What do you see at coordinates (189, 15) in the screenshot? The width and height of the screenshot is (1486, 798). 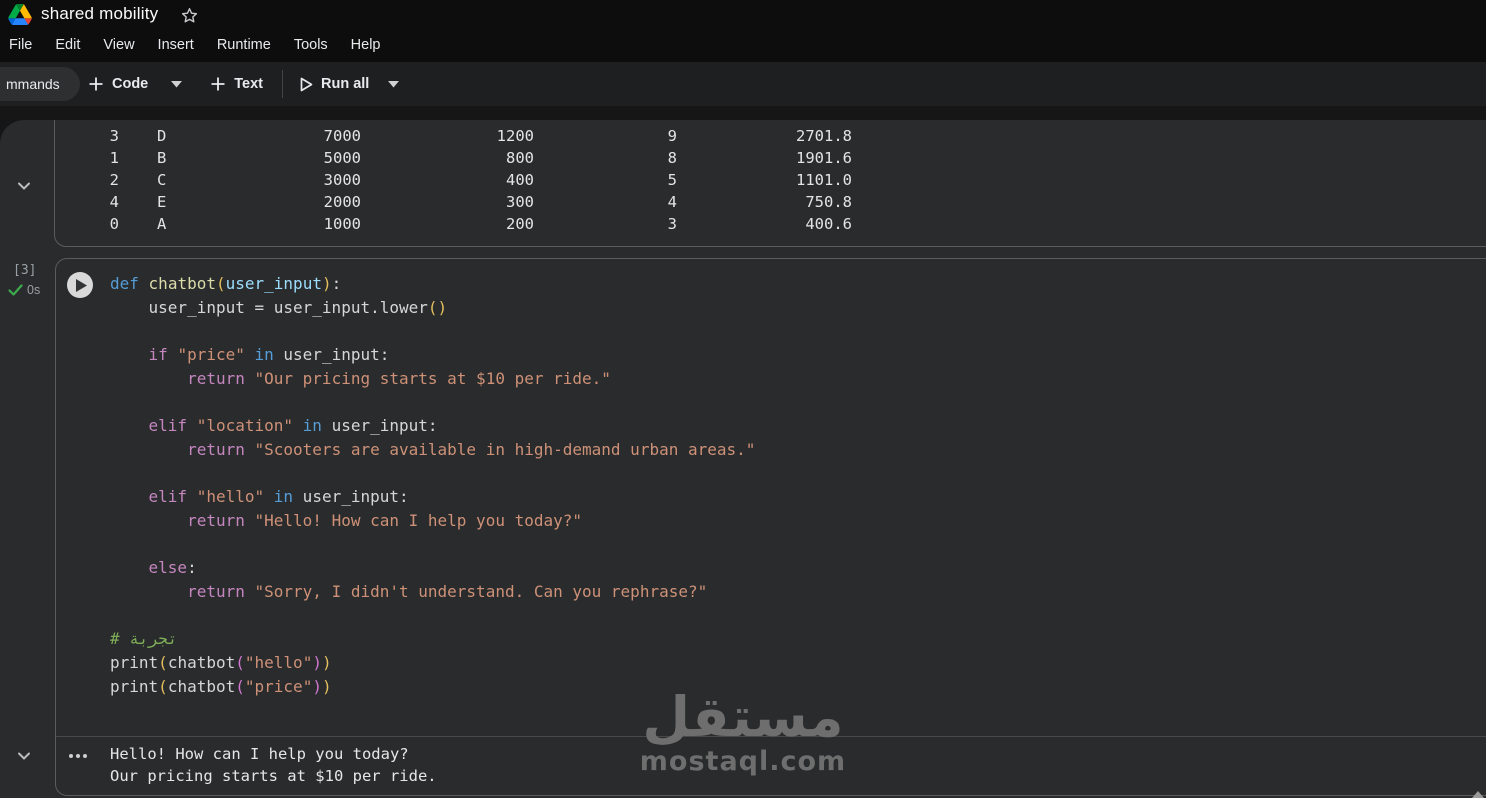 I see `star-icon` at bounding box center [189, 15].